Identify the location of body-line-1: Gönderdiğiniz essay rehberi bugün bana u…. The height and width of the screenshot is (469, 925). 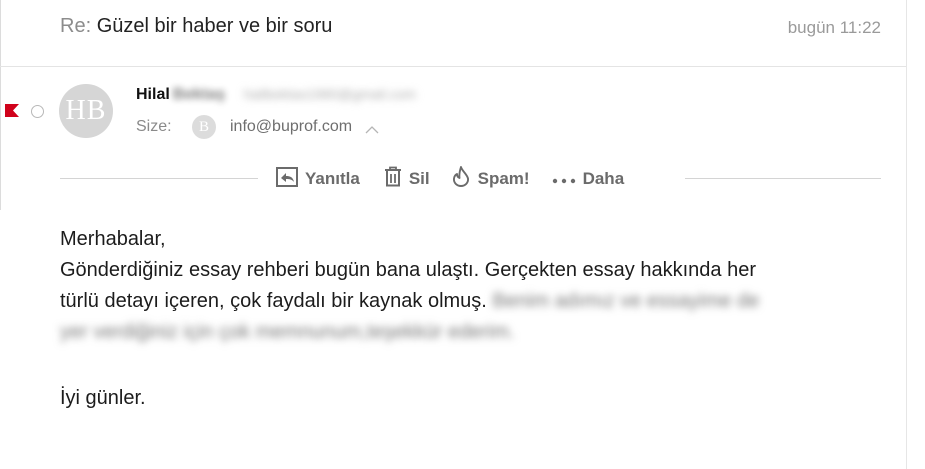
(408, 270).